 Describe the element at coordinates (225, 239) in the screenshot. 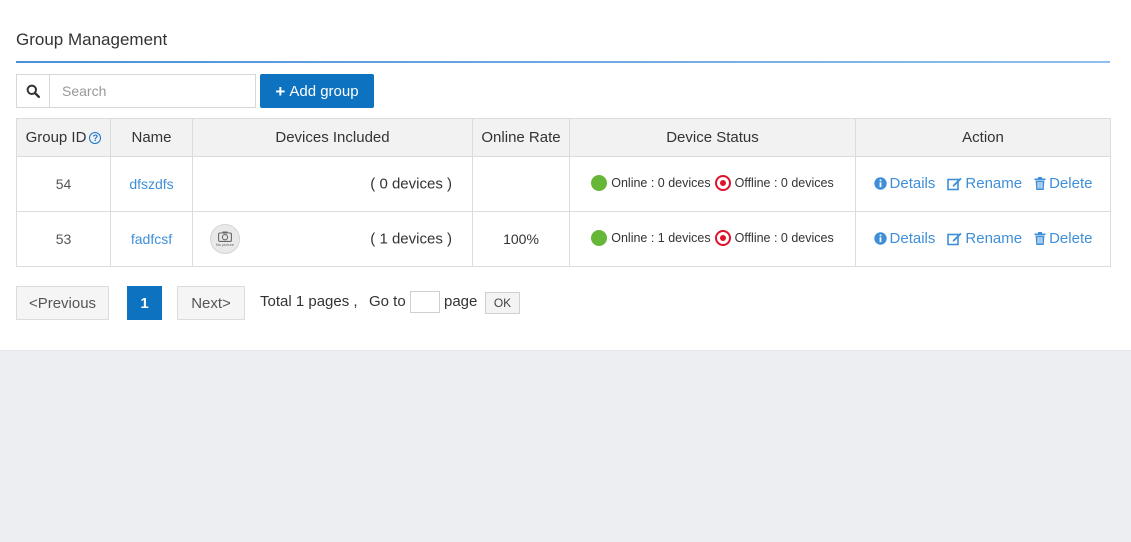

I see `no-picture-icon: No picture` at that location.